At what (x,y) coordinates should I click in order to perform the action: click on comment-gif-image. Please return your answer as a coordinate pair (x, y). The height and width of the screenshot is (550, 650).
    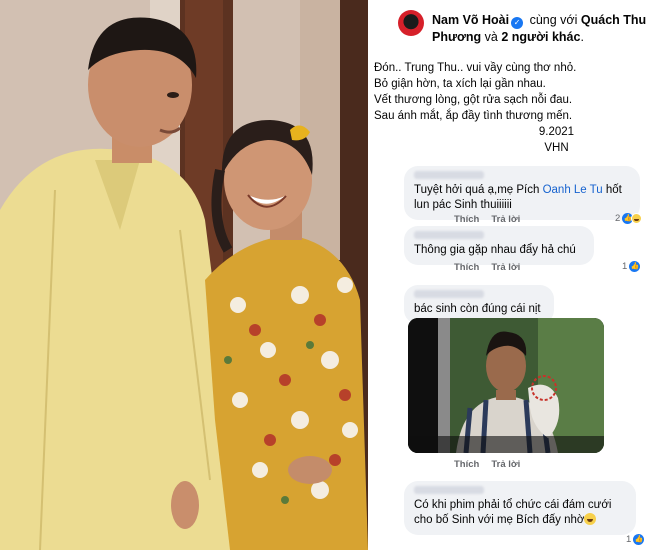
    Looking at the image, I should click on (506, 385).